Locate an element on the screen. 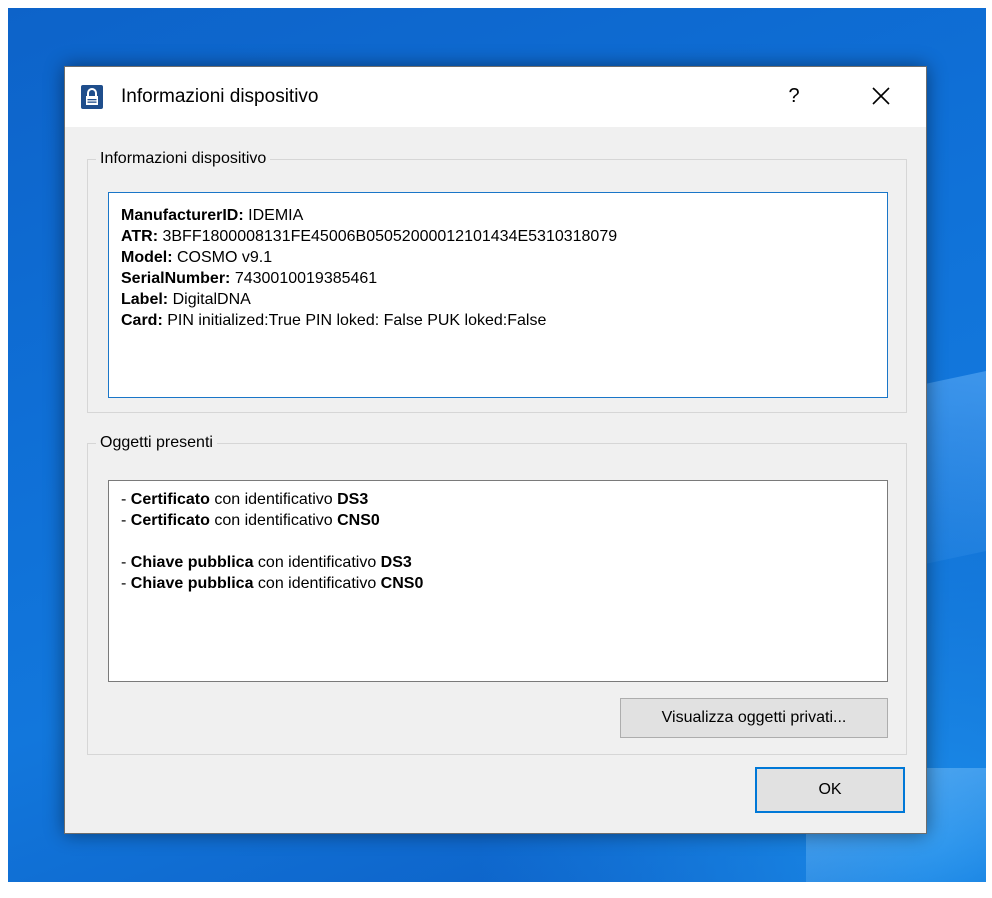 This screenshot has width=992, height=898. info-line-serial: SerialNumber: 7430010019385461 is located at coordinates (249, 278).